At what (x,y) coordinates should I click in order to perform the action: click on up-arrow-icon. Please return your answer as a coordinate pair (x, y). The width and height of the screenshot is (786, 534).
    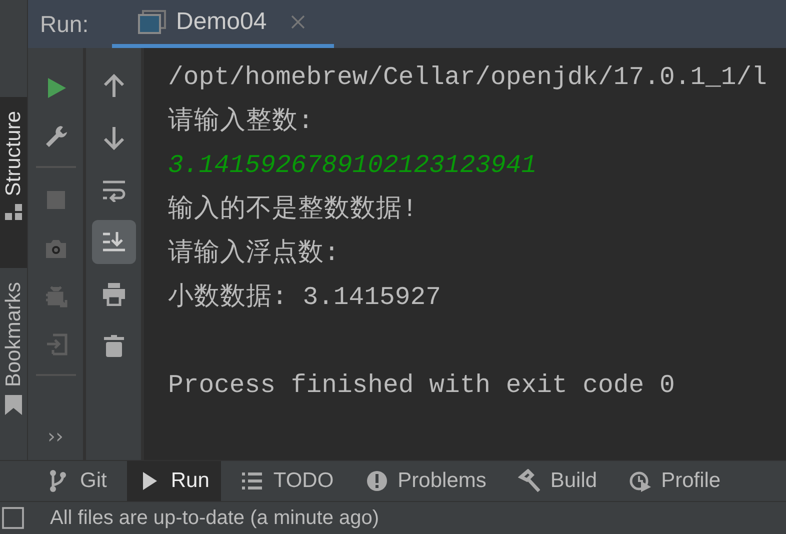
    Looking at the image, I should click on (114, 86).